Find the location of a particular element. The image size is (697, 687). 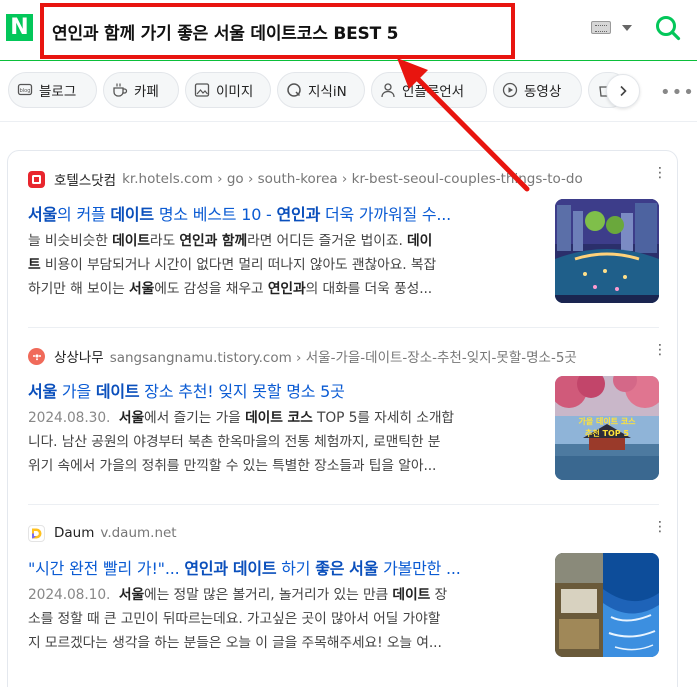

video-icon is located at coordinates (510, 90).